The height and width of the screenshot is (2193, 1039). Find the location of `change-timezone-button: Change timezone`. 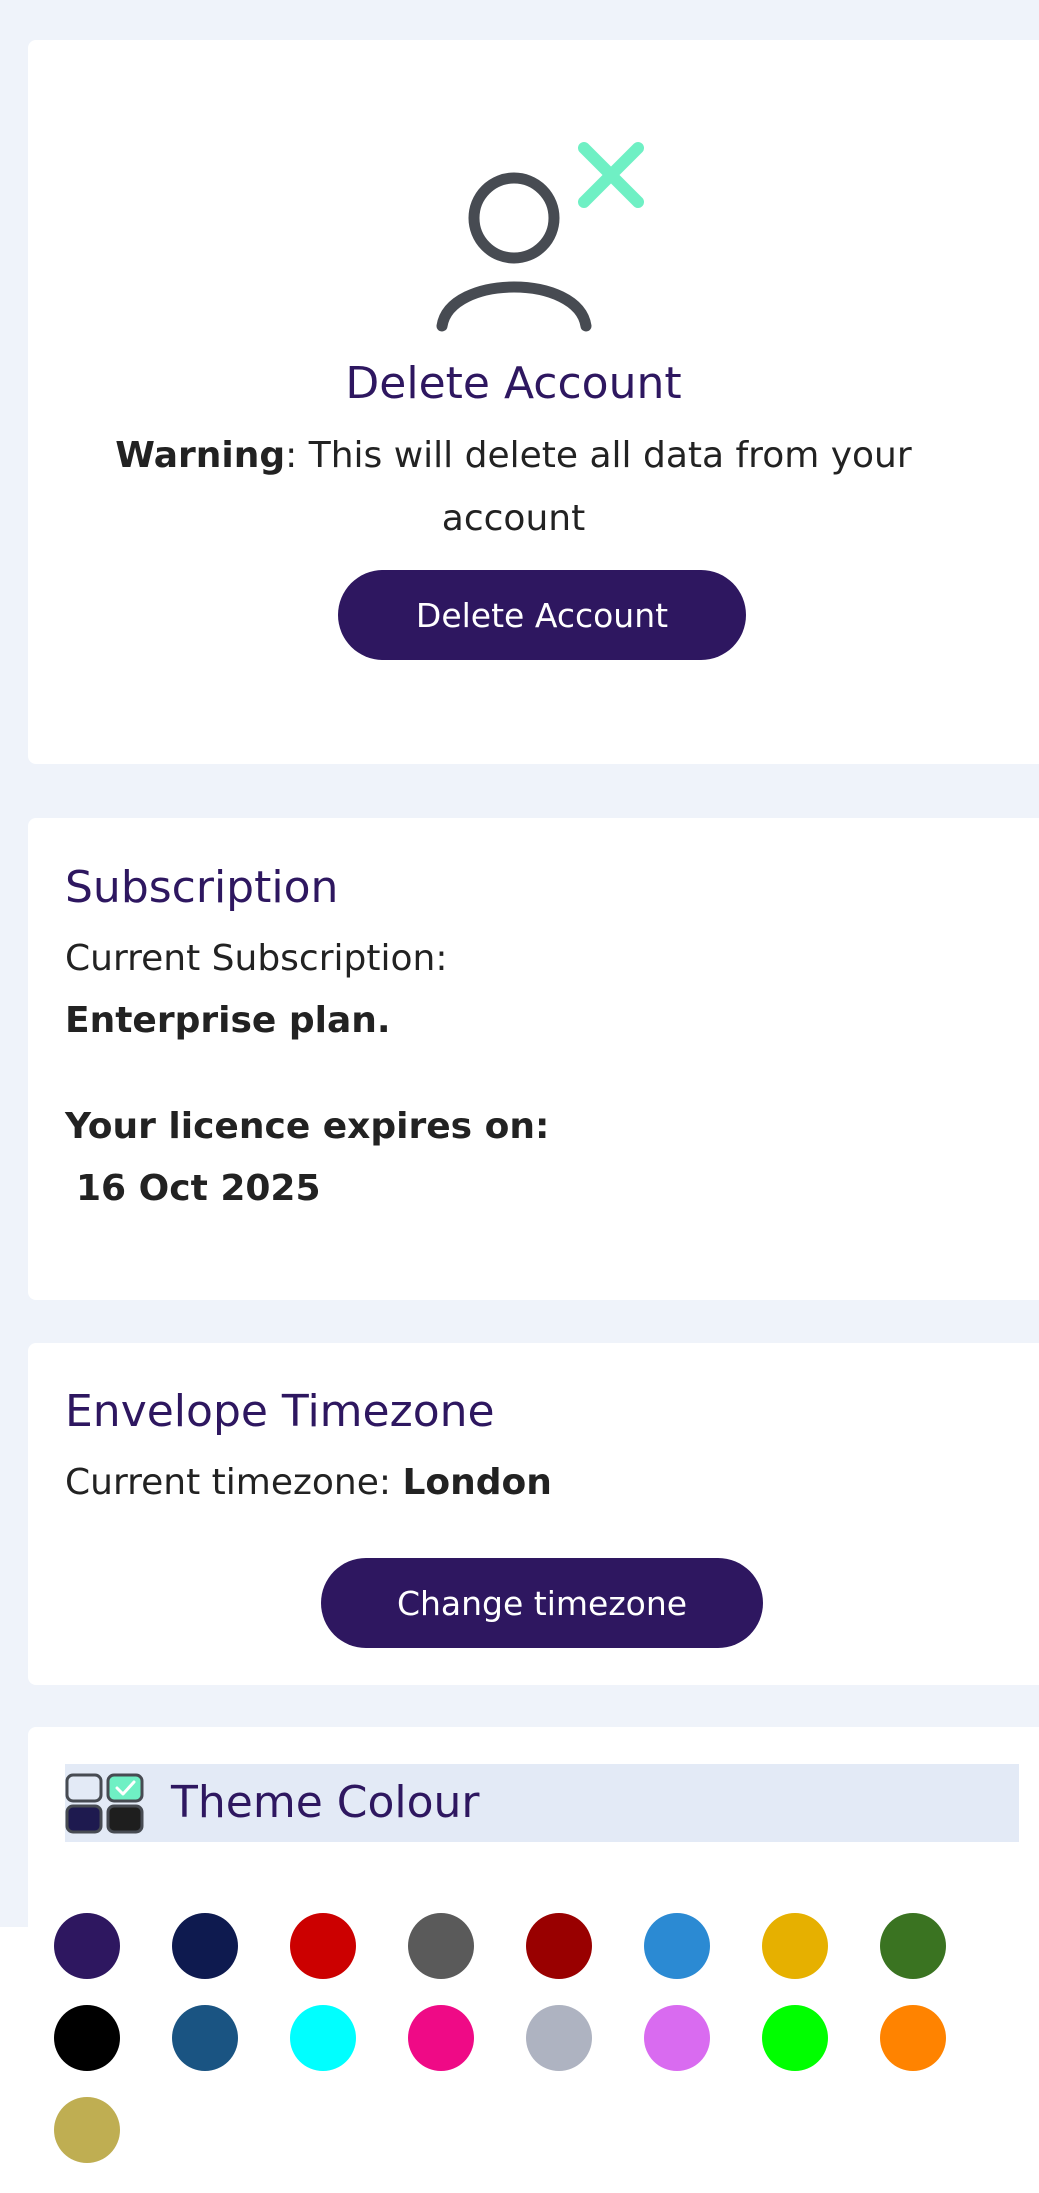

change-timezone-button: Change timezone is located at coordinates (542, 1603).